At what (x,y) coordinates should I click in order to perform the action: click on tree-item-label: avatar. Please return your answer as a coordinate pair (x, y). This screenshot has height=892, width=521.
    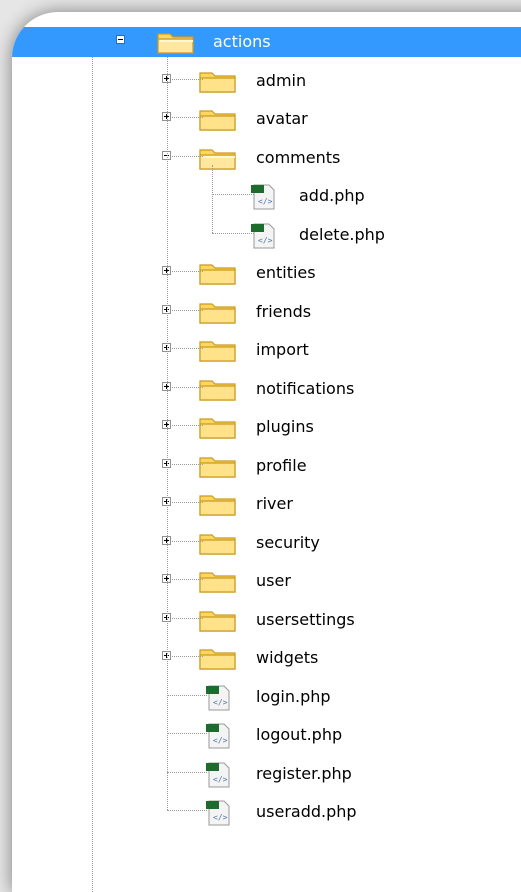
    Looking at the image, I should click on (282, 118).